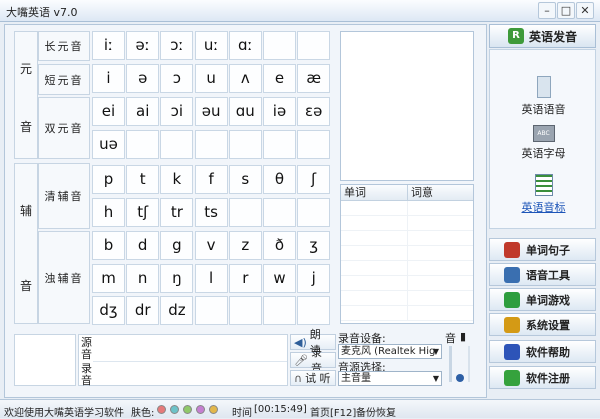 This screenshot has width=600, height=419. What do you see at coordinates (390, 351) in the screenshot?
I see `recording-device-select: 麦克风 (Realtek Hig ▼` at bounding box center [390, 351].